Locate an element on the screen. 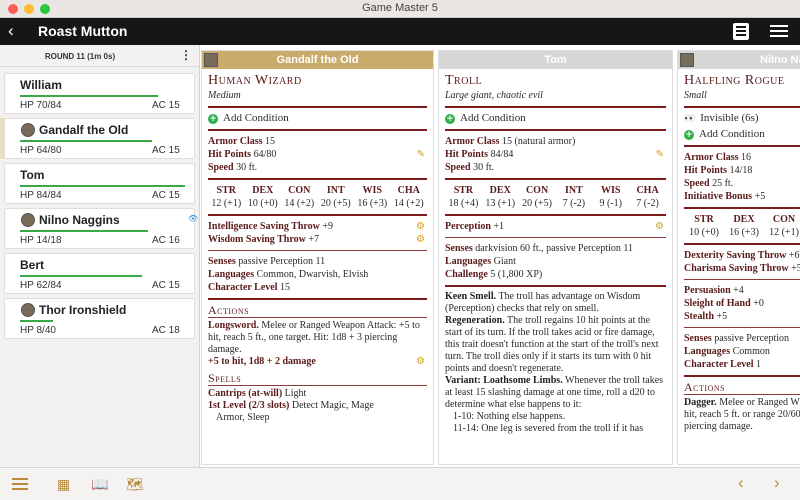 Image resolution: width=800 pixels, height=500 pixels. ability-scores: STR 10 (+0) DEX 16 (+3) CON 12 (+1) is located at coordinates (742, 226).